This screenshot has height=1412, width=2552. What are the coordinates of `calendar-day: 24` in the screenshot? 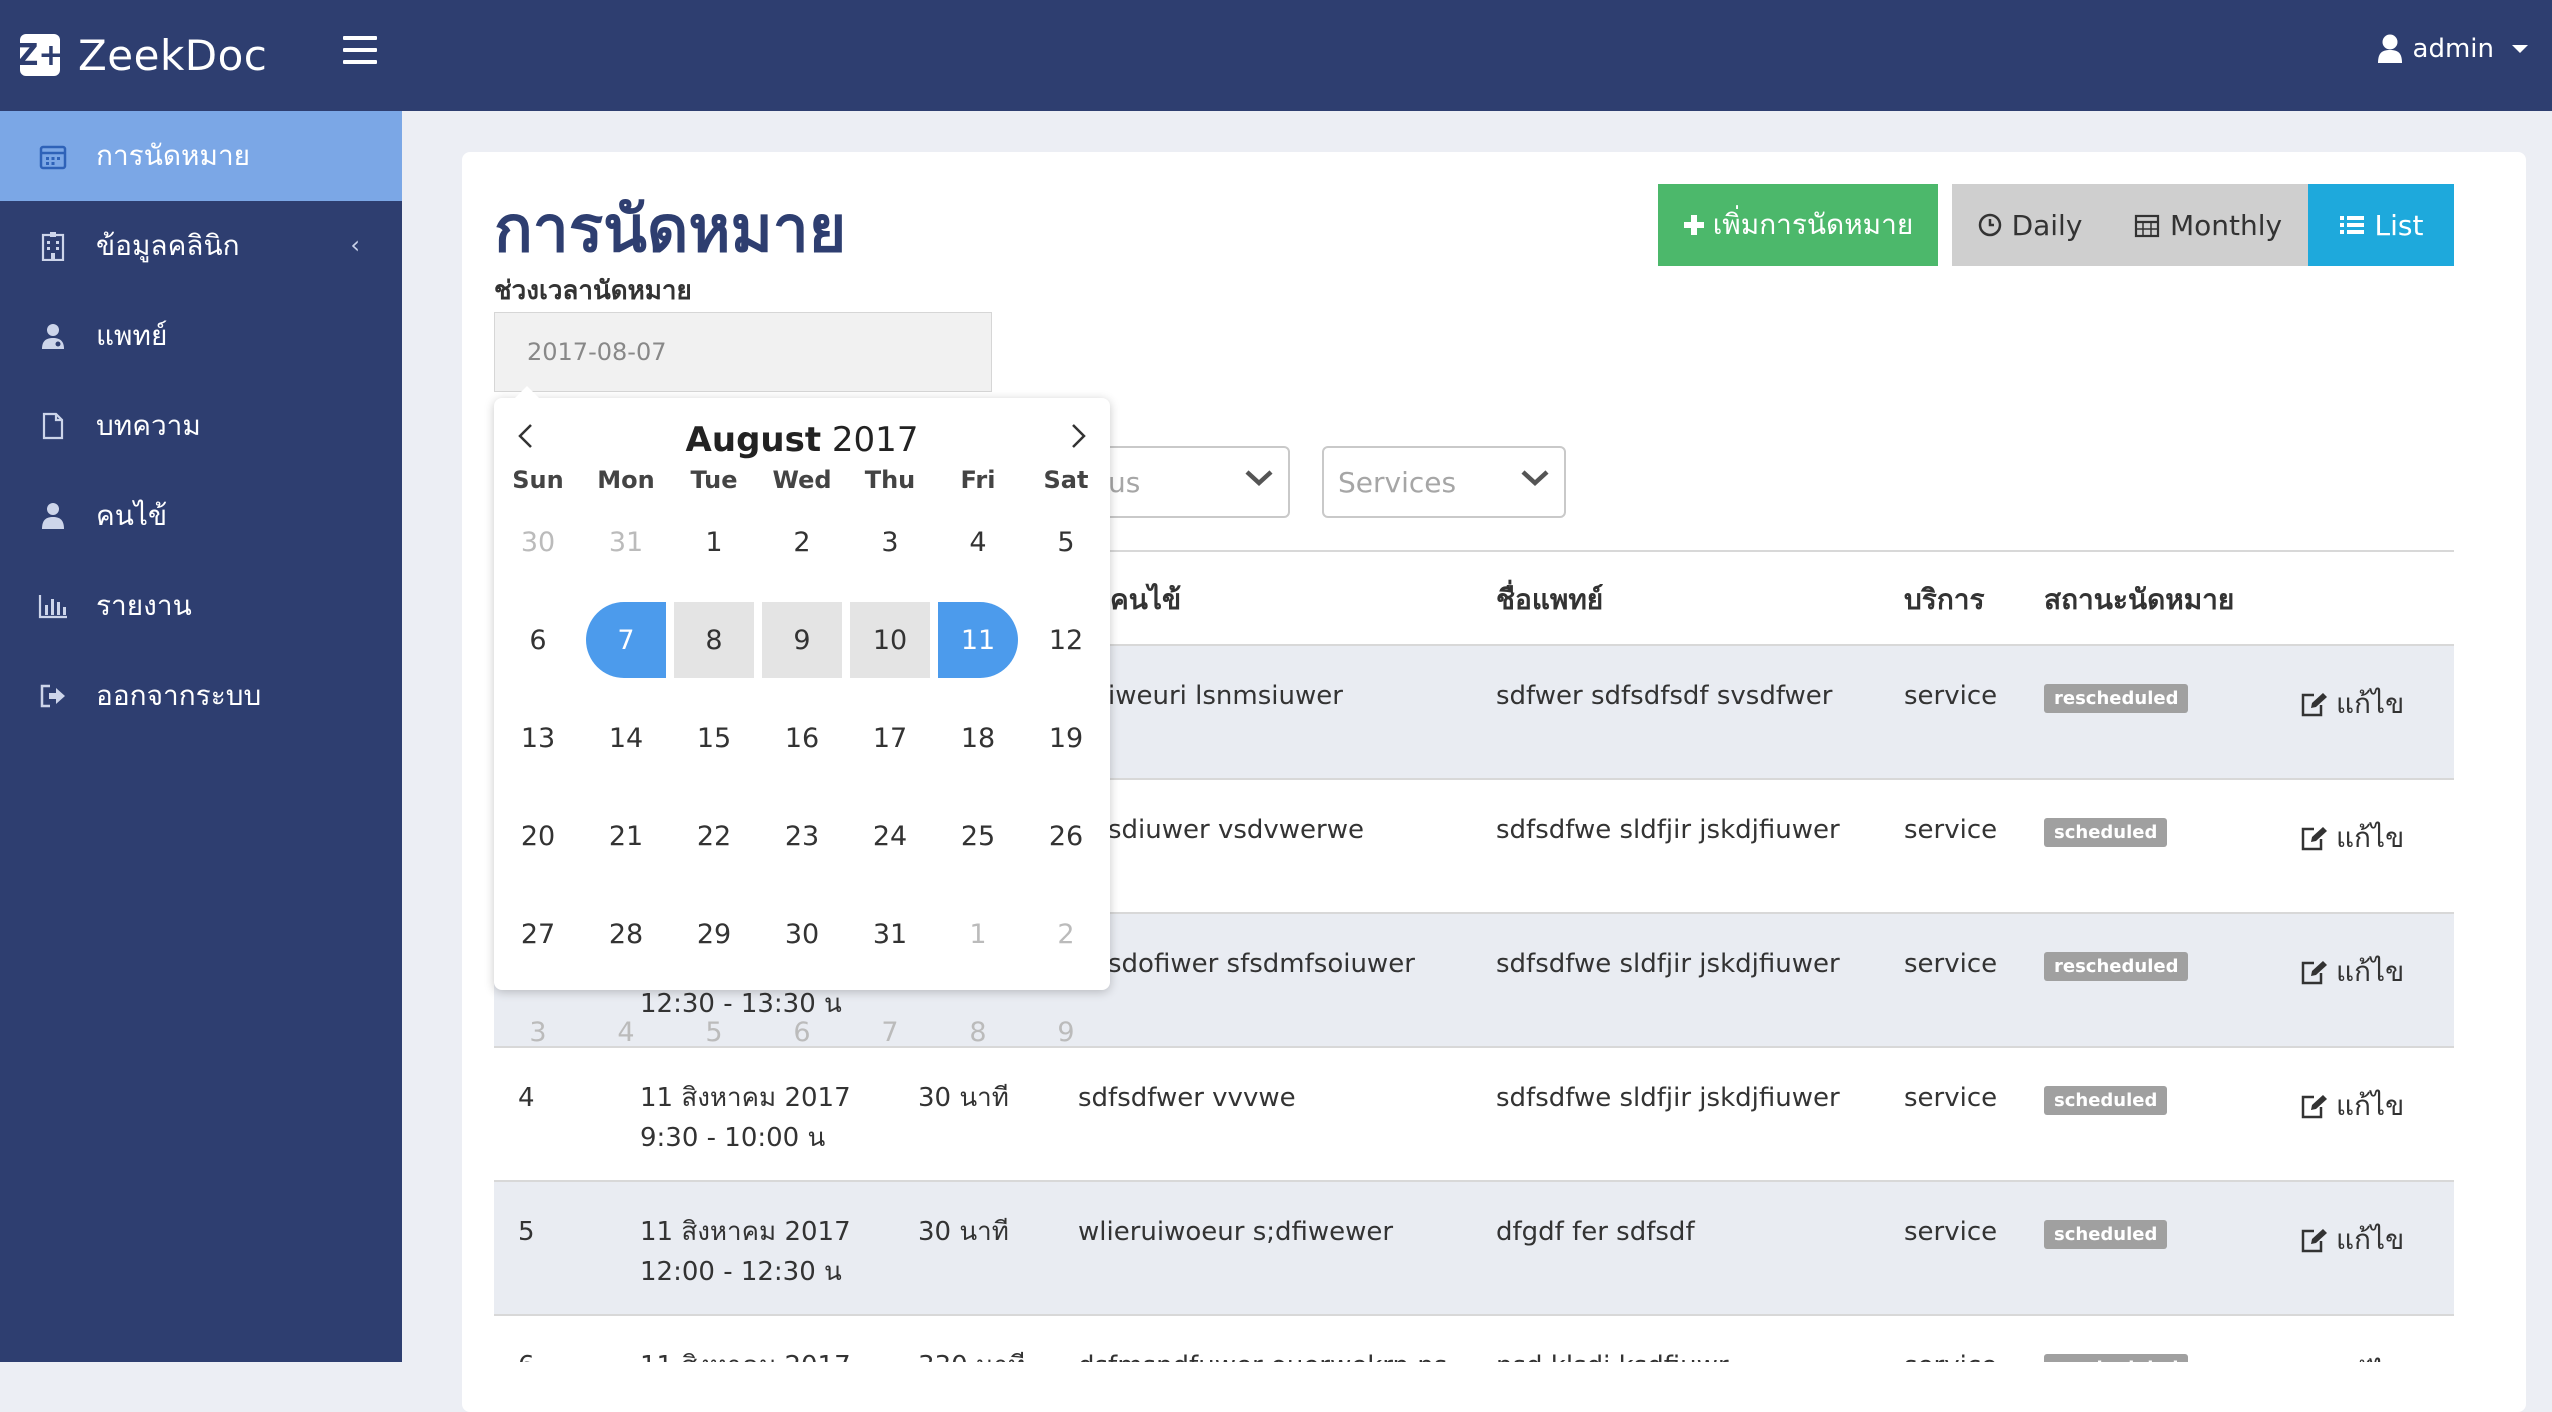 It's located at (890, 836).